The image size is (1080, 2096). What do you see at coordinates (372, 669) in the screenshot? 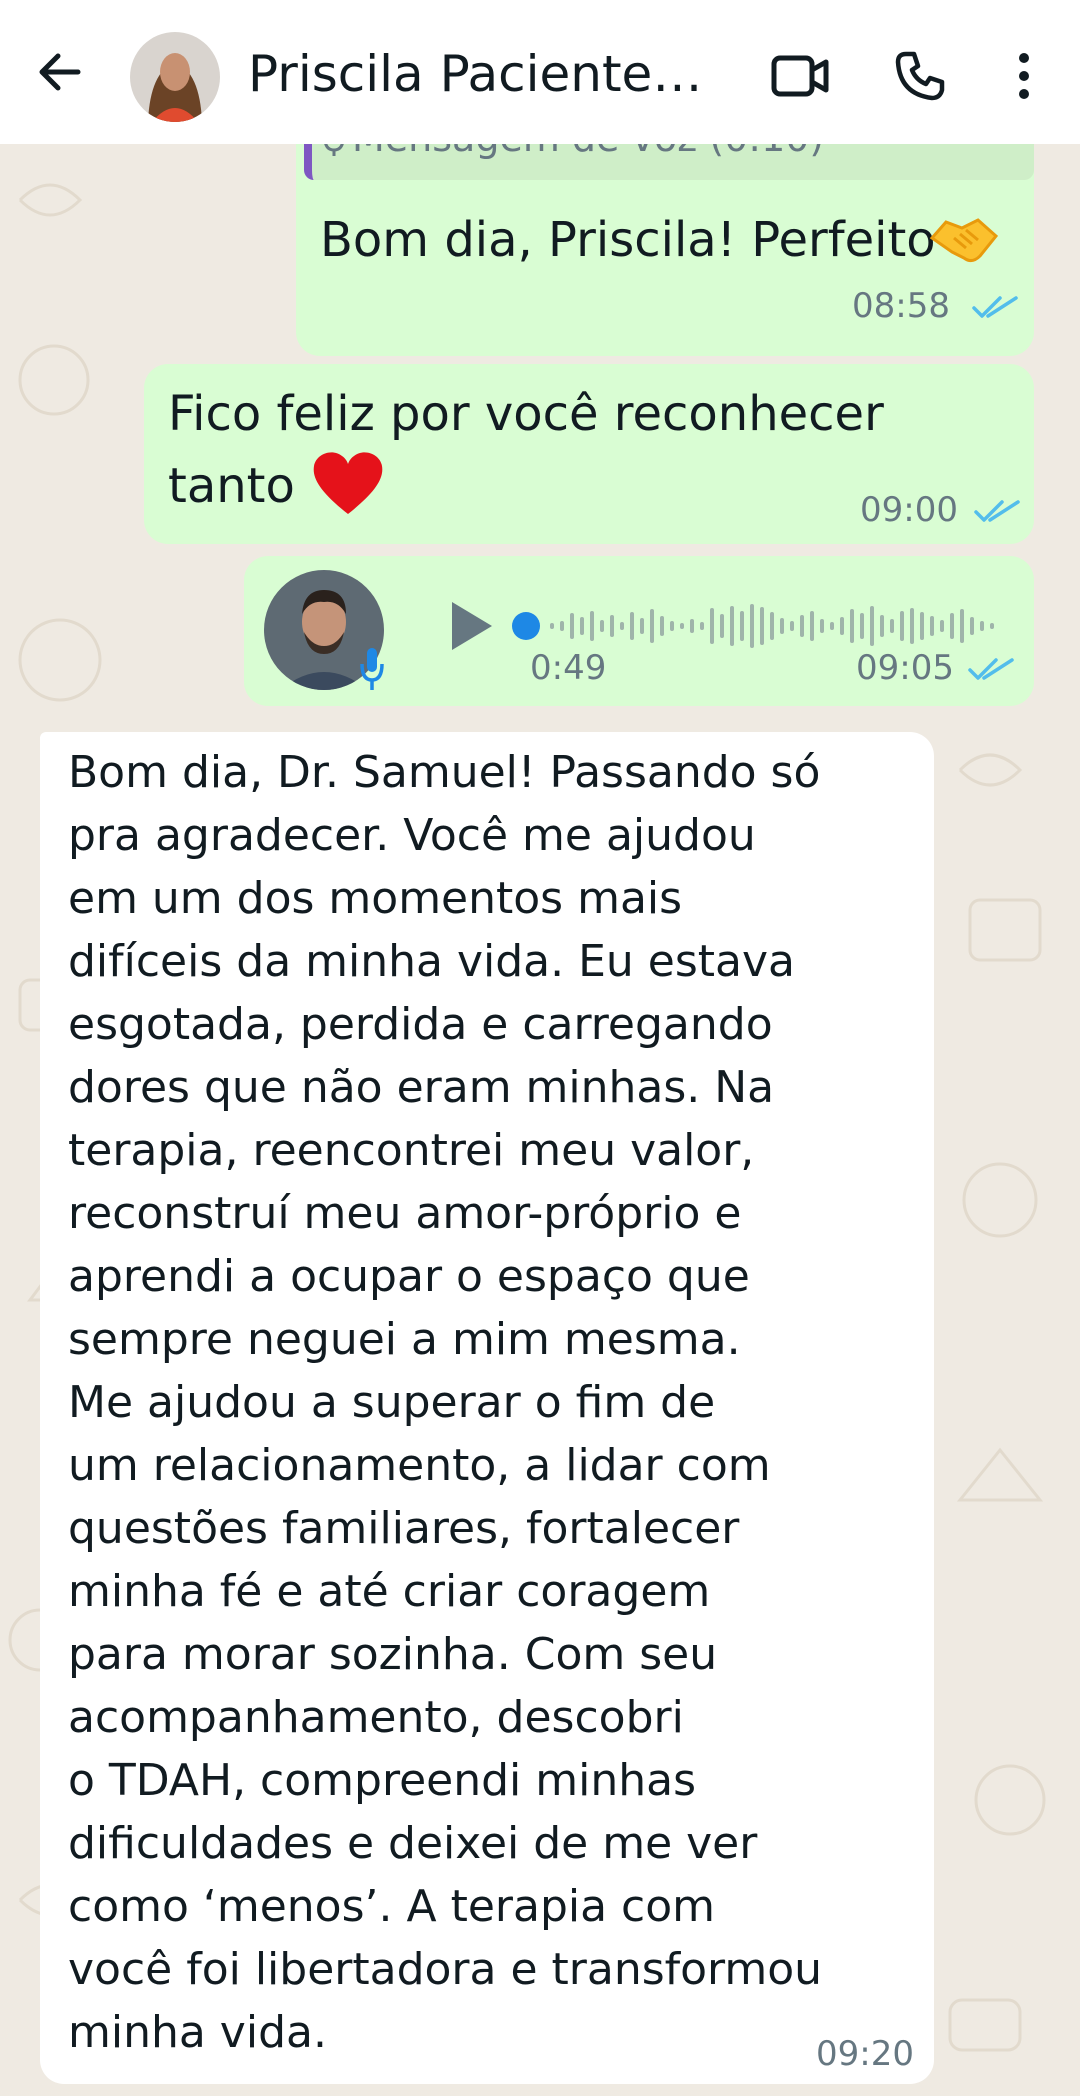
I see `microphone-icon` at bounding box center [372, 669].